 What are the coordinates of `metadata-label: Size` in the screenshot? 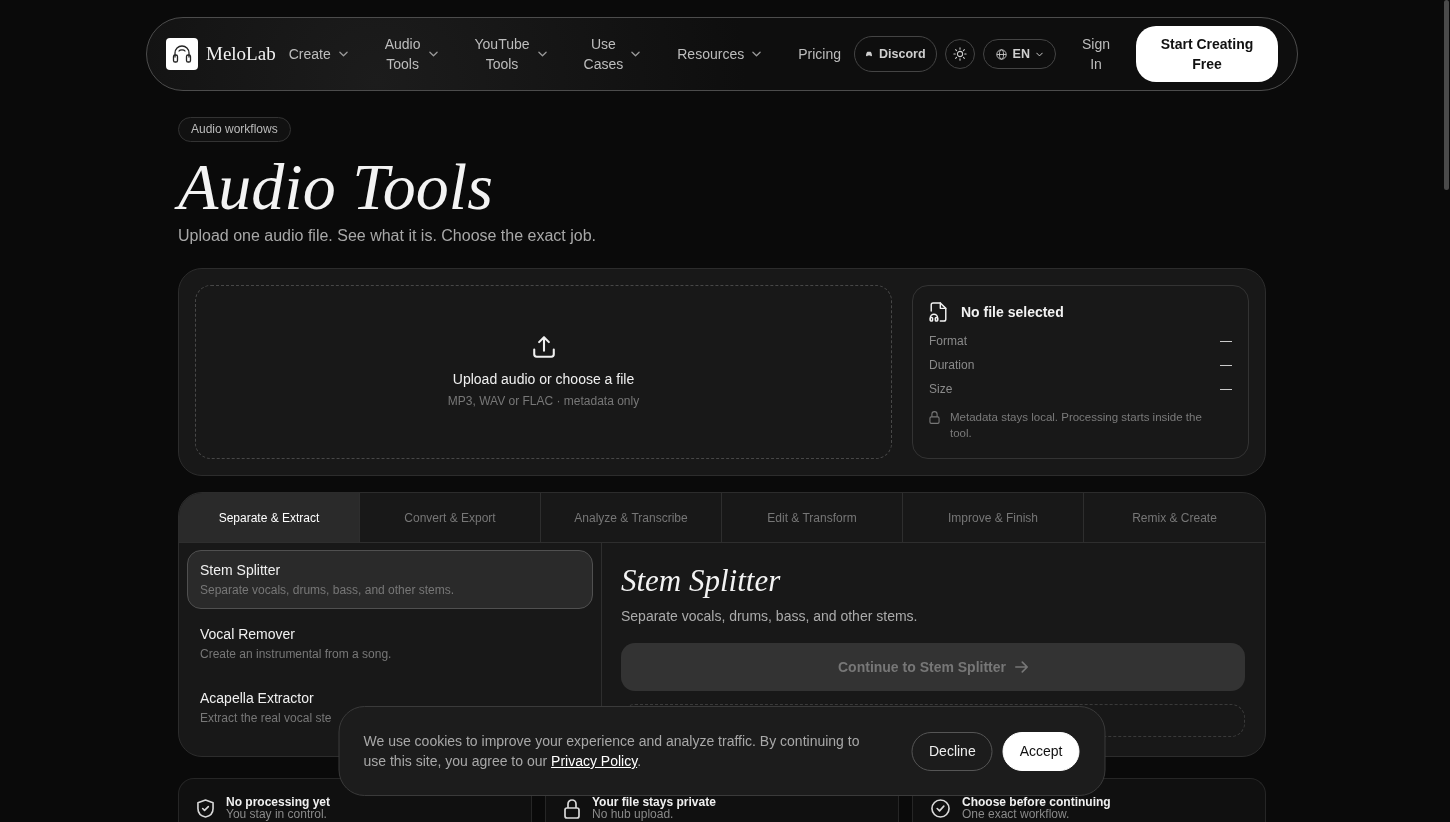 It's located at (941, 389).